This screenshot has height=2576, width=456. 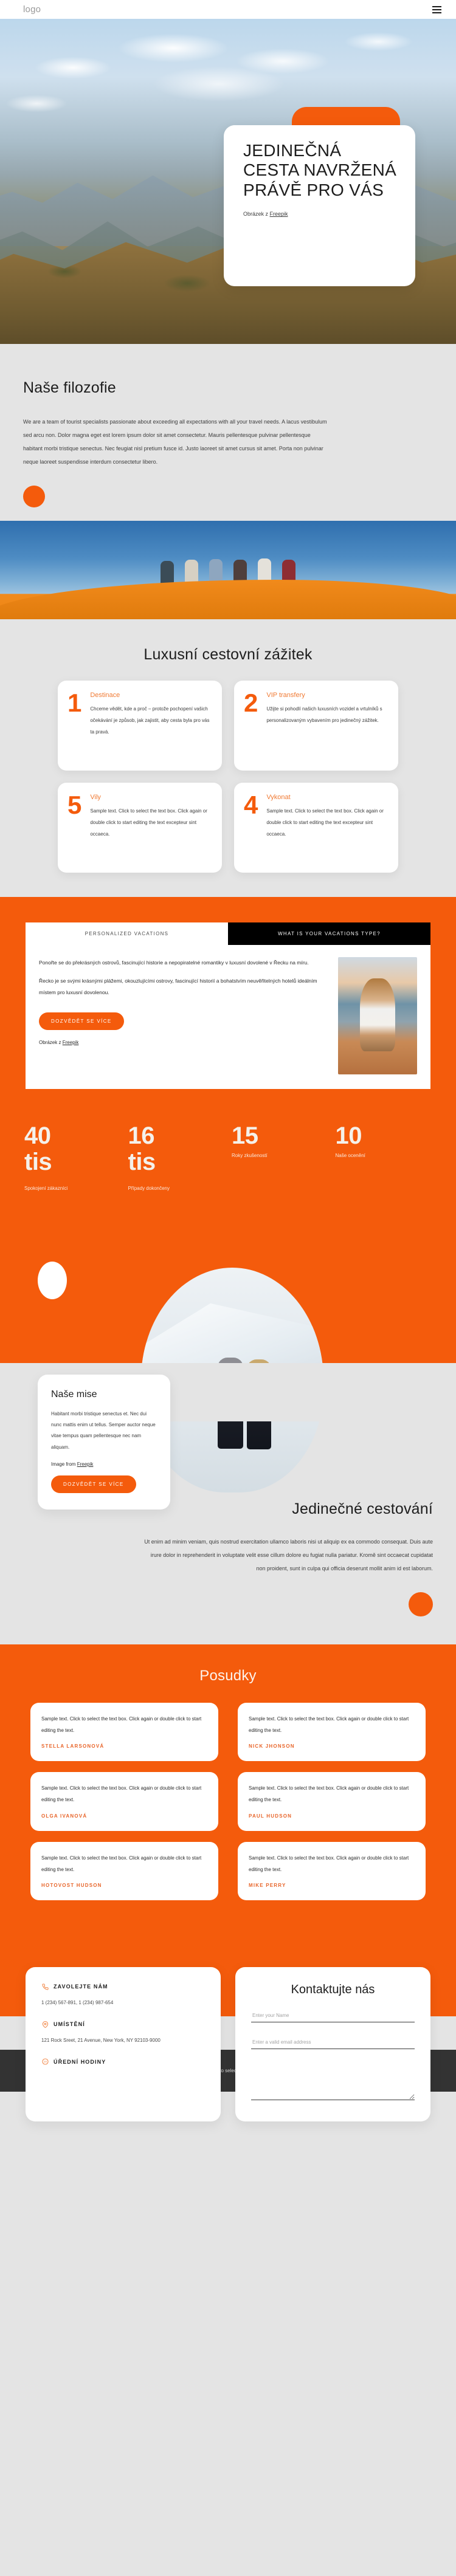 I want to click on site-header: logo, so click(x=228, y=9).